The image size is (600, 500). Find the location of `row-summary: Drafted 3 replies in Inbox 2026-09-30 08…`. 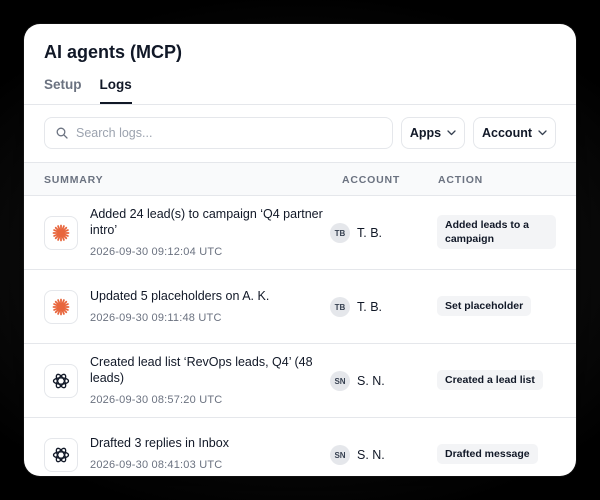

row-summary: Drafted 3 replies in Inbox 2026-09-30 08… is located at coordinates (210, 454).